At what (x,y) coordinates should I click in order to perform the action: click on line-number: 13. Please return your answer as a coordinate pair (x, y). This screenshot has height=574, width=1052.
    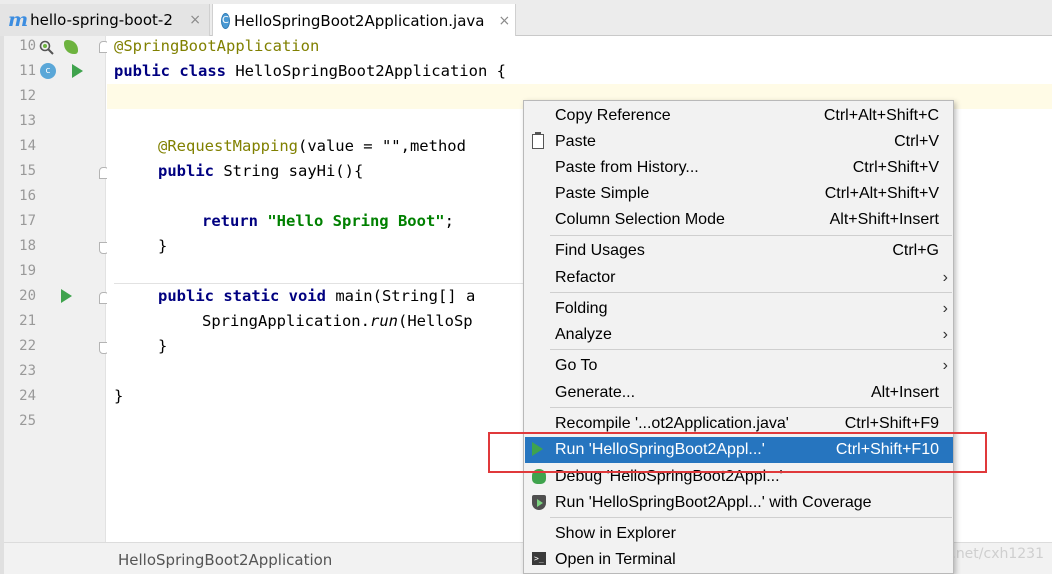
    Looking at the image, I should click on (27, 121).